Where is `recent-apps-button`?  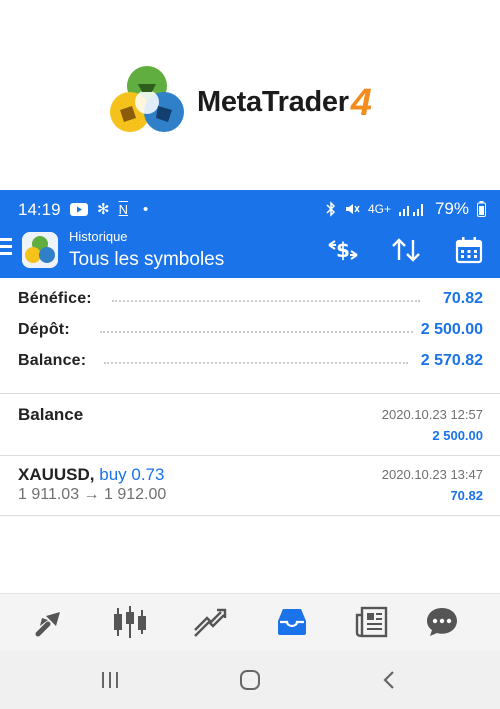 recent-apps-button is located at coordinates (110, 680).